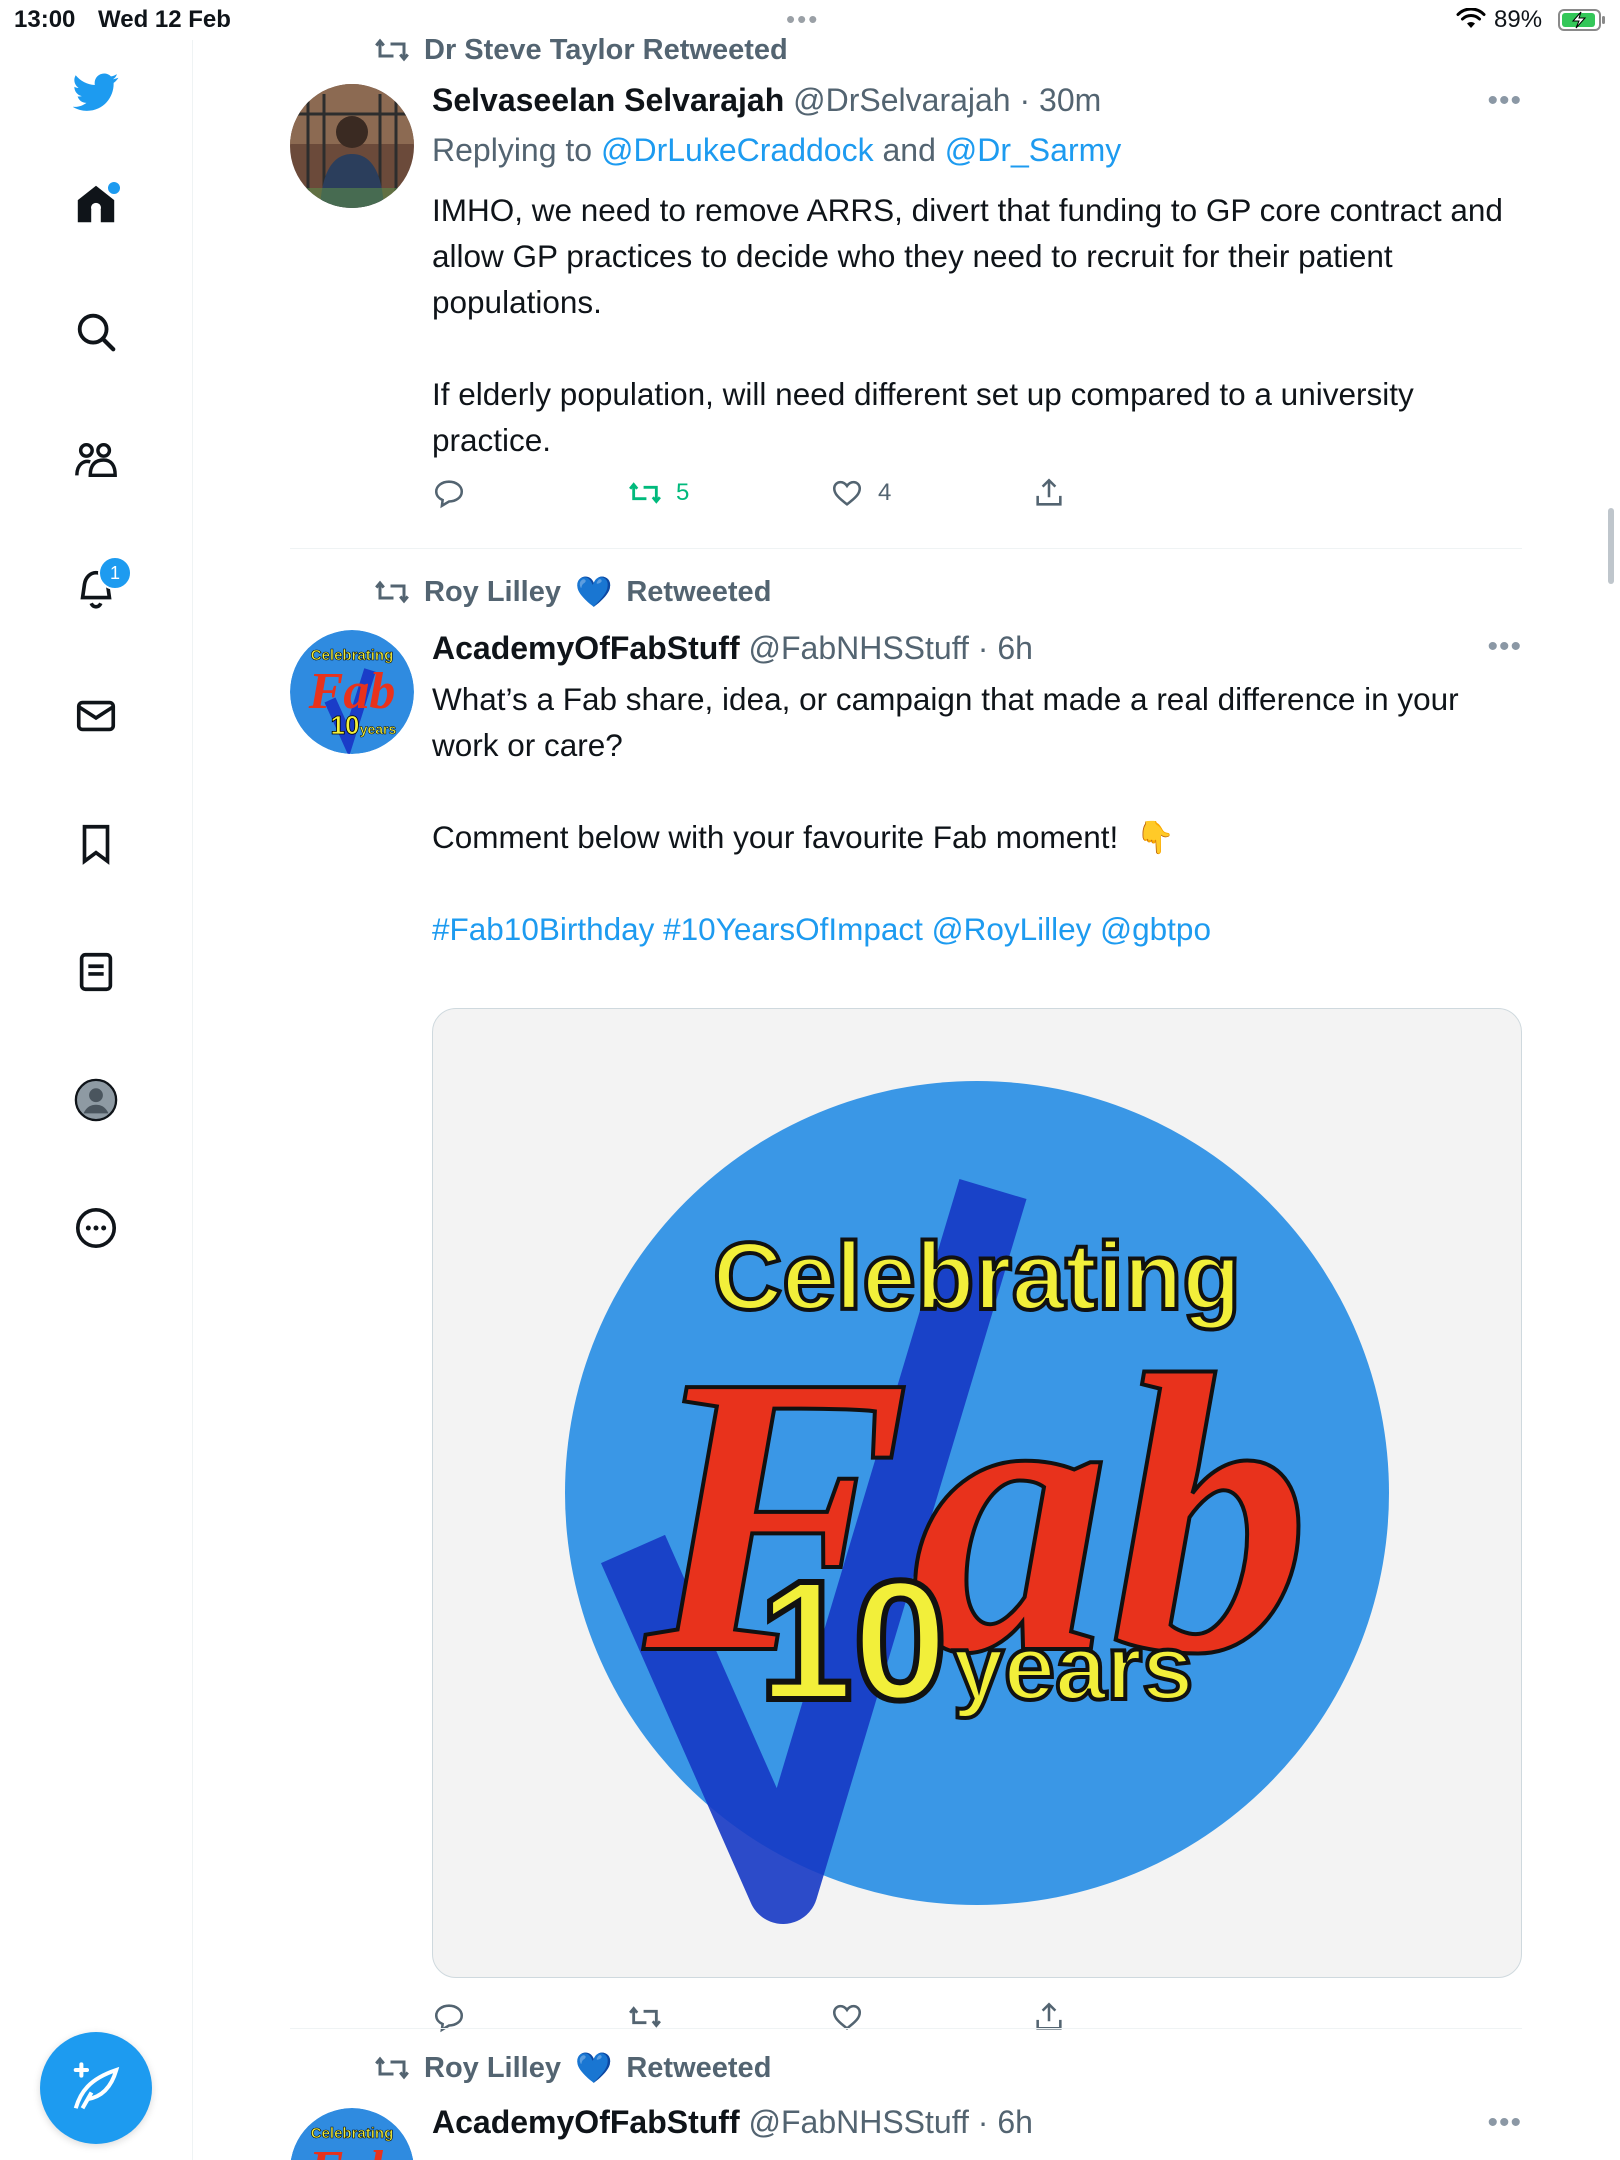  Describe the element at coordinates (1073, 1668) in the screenshot. I see `image-sub-text: years` at that location.